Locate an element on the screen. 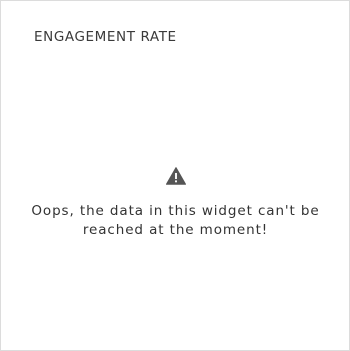 The width and height of the screenshot is (350, 351). warning-icon is located at coordinates (175, 176).